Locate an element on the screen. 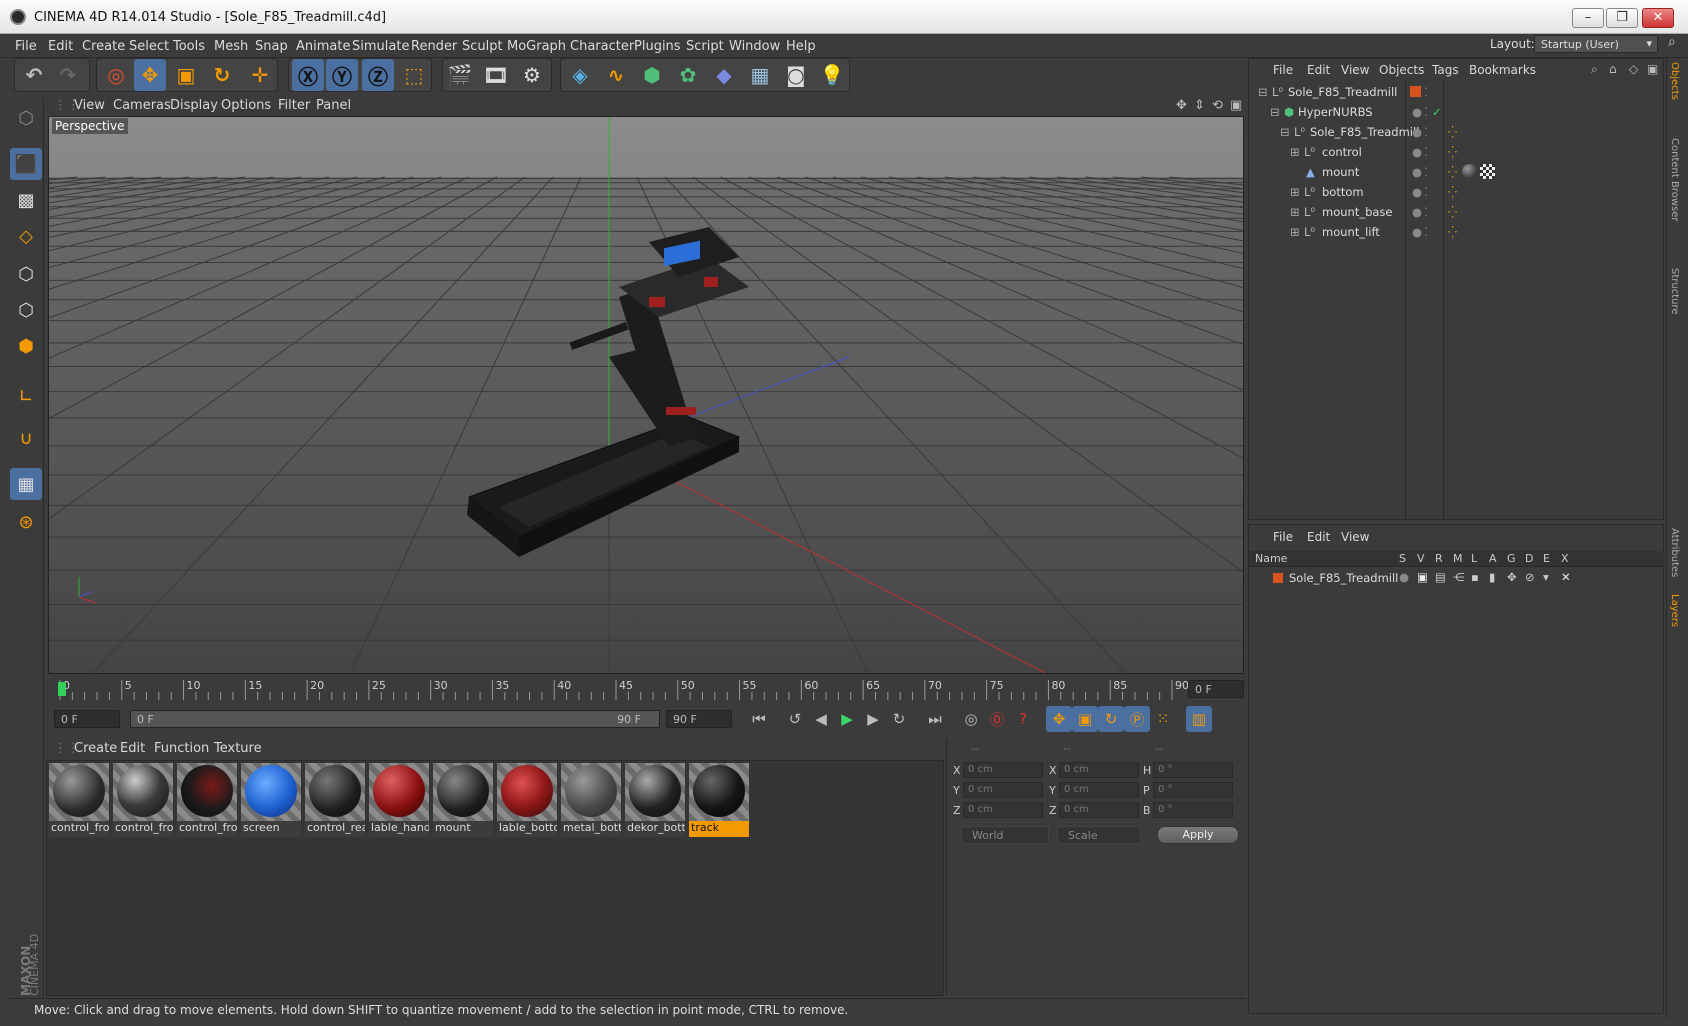 This screenshot has height=1026, width=1688. viewport-menu-filter: Filter is located at coordinates (294, 105).